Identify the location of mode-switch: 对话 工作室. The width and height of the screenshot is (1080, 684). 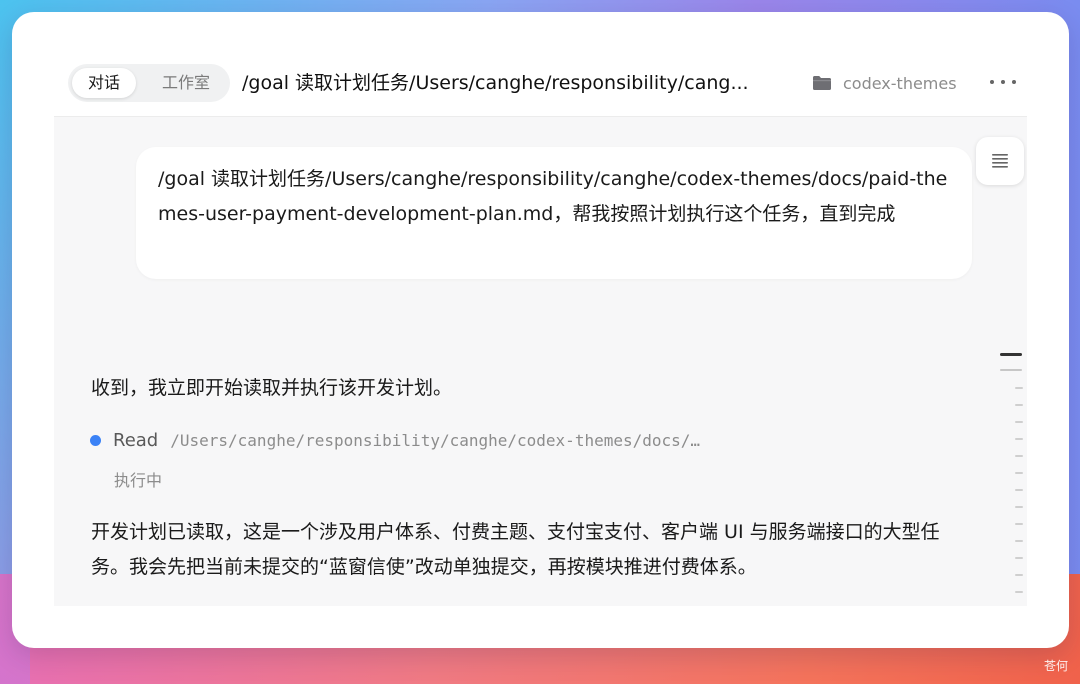
(149, 83).